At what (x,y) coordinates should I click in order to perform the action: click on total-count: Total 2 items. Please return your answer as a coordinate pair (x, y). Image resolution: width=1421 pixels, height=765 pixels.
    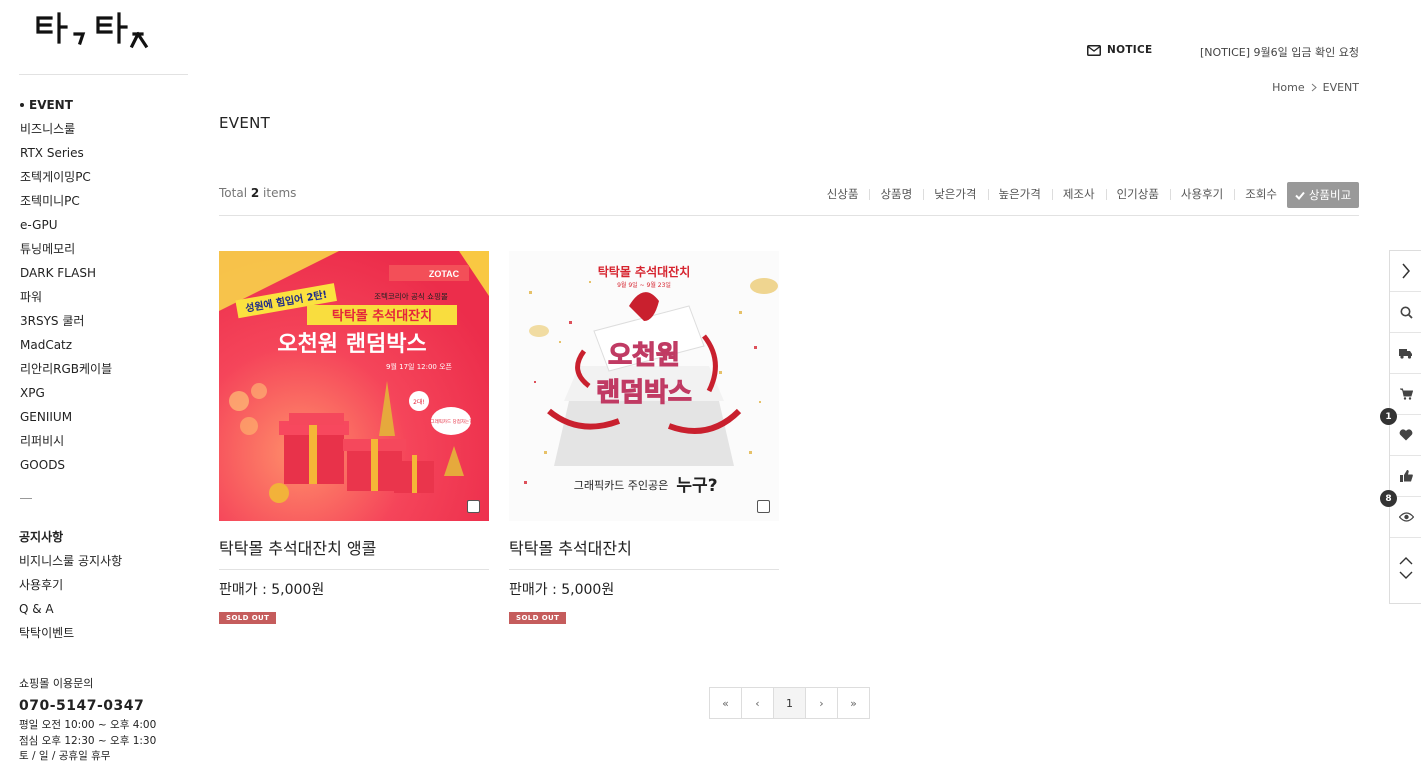
    Looking at the image, I should click on (257, 193).